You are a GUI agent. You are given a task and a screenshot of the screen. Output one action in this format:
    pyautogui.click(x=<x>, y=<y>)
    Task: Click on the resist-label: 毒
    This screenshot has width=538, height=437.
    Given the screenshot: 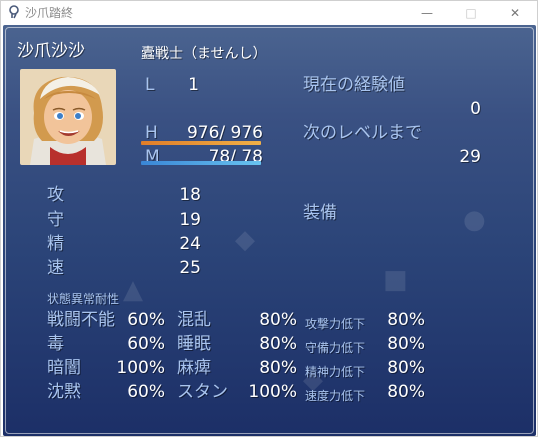 What is the action you would take?
    pyautogui.click(x=55, y=344)
    